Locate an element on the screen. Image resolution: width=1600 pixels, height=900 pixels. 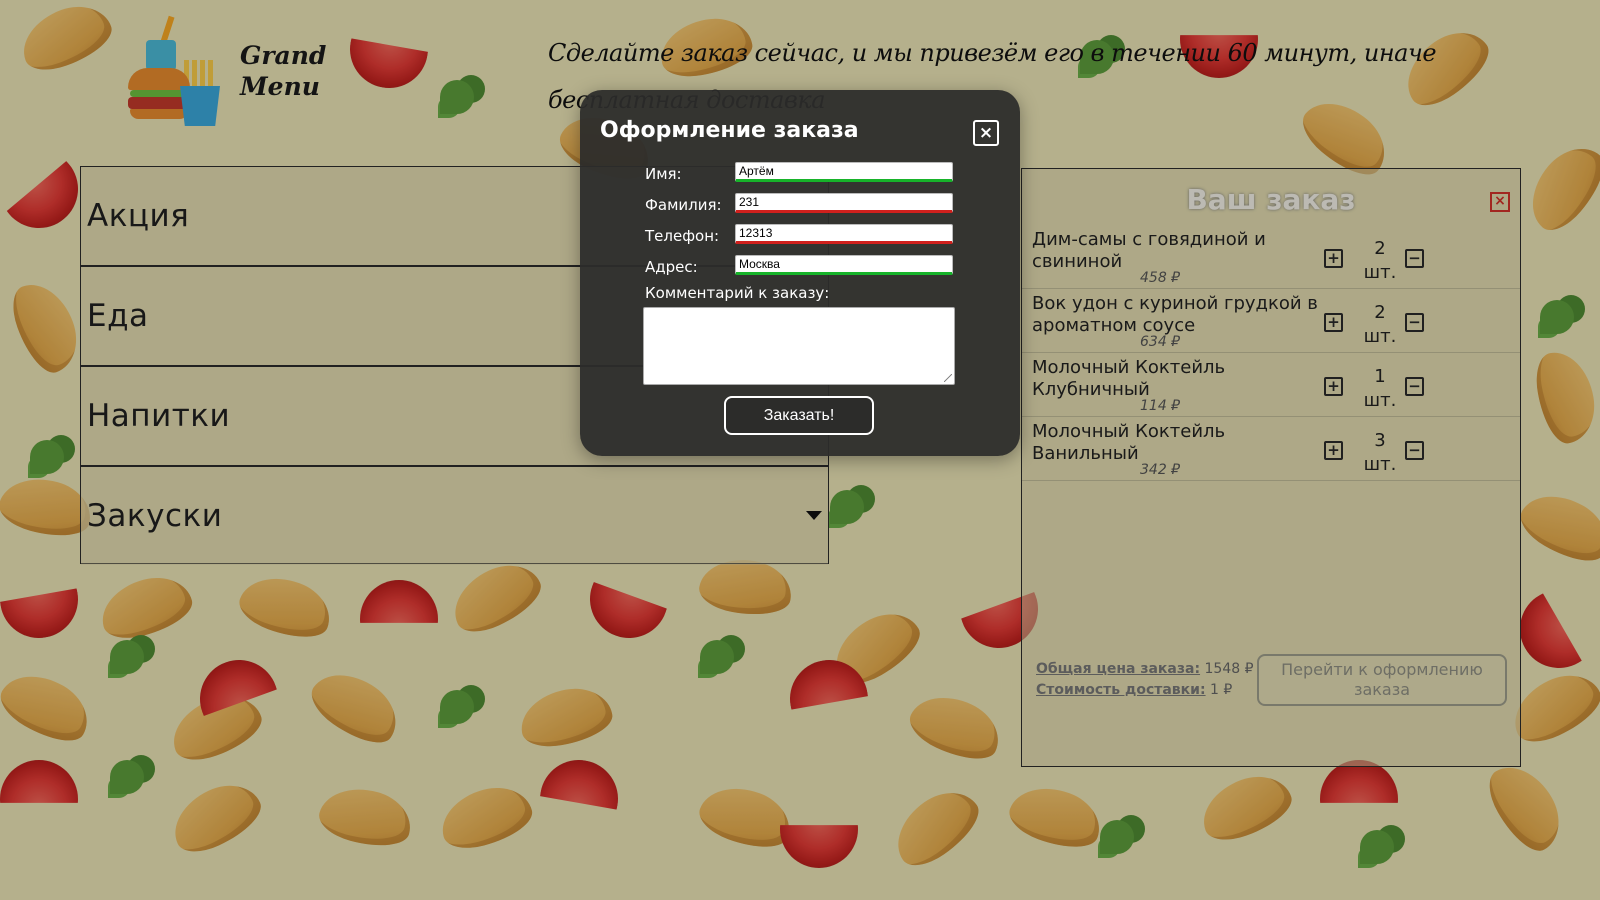
name-label: Имя: is located at coordinates (663, 174).